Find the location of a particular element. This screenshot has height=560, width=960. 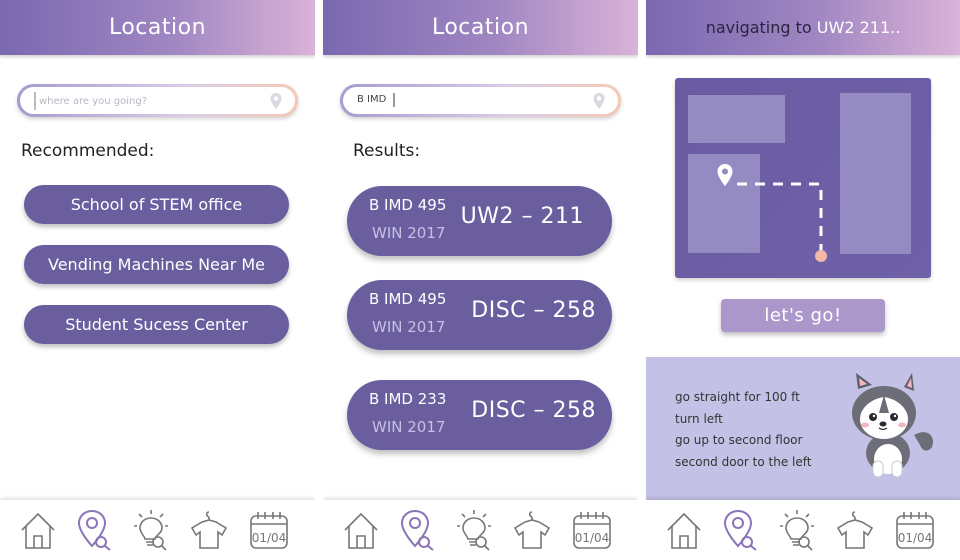

recommendation-button: Vending Machines Near Me is located at coordinates (156, 264).